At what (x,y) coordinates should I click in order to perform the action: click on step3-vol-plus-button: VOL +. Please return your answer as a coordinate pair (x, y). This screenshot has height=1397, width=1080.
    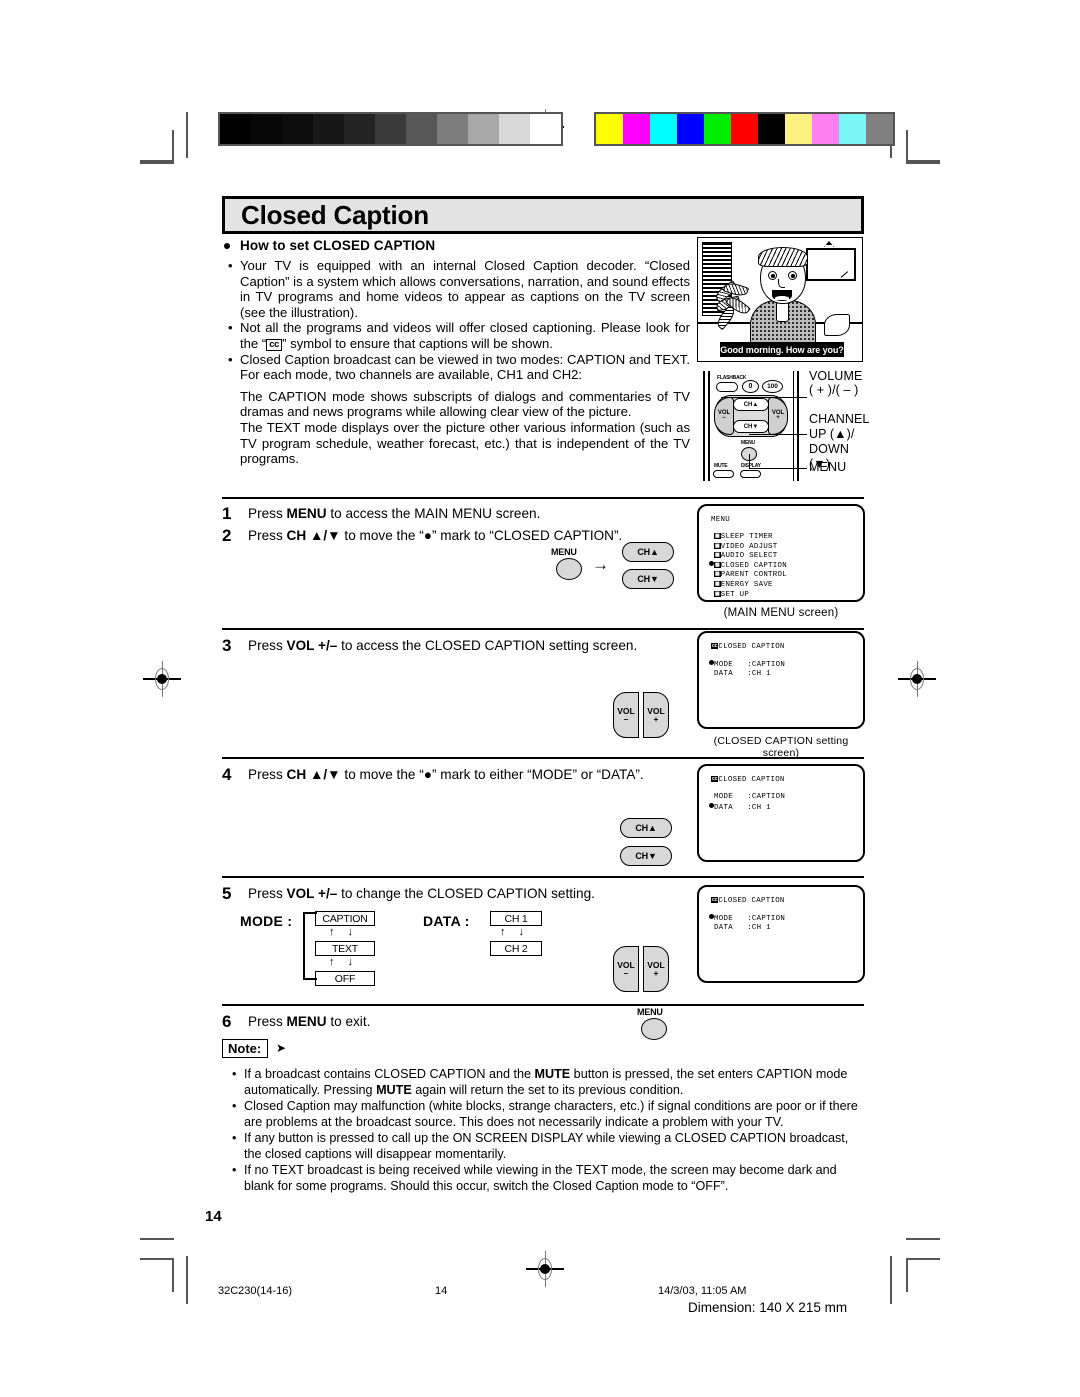
    Looking at the image, I should click on (656, 715).